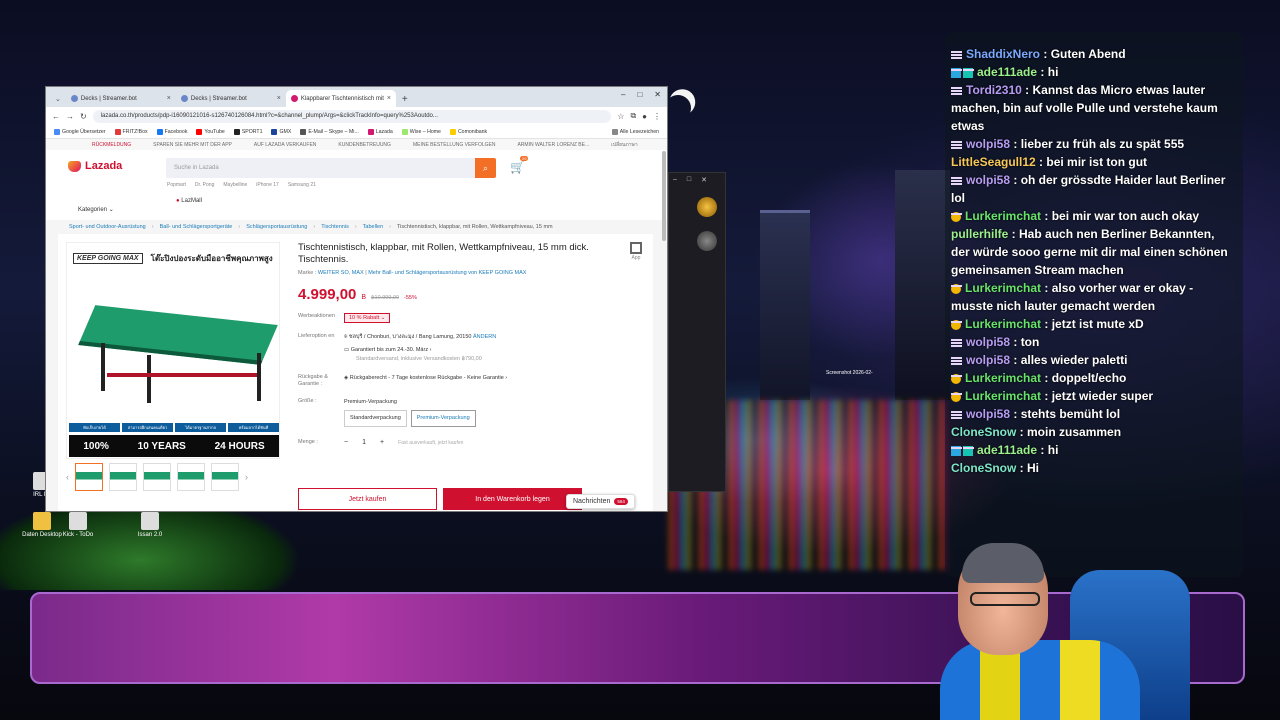  Describe the element at coordinates (364, 145) in the screenshot. I see `customer-care-link: KUNDENBETREUUNG` at that location.